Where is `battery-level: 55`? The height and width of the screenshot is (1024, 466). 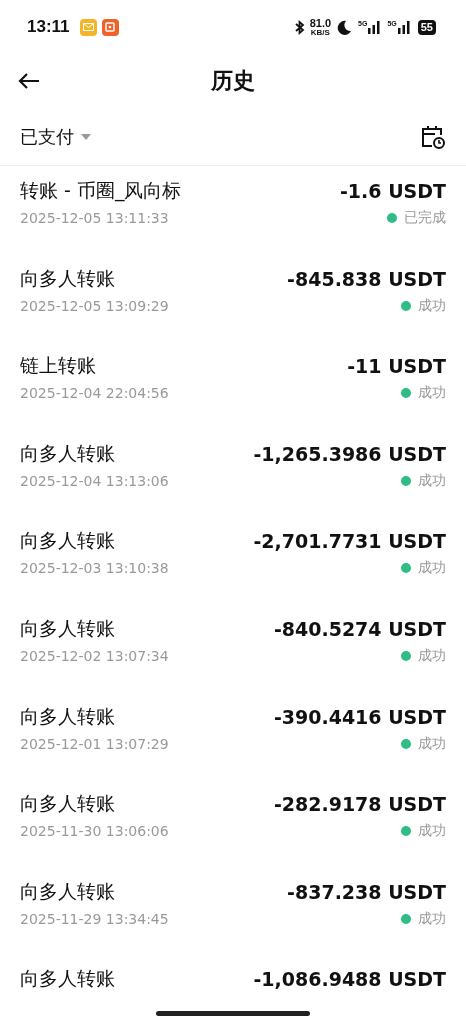 battery-level: 55 is located at coordinates (426, 27).